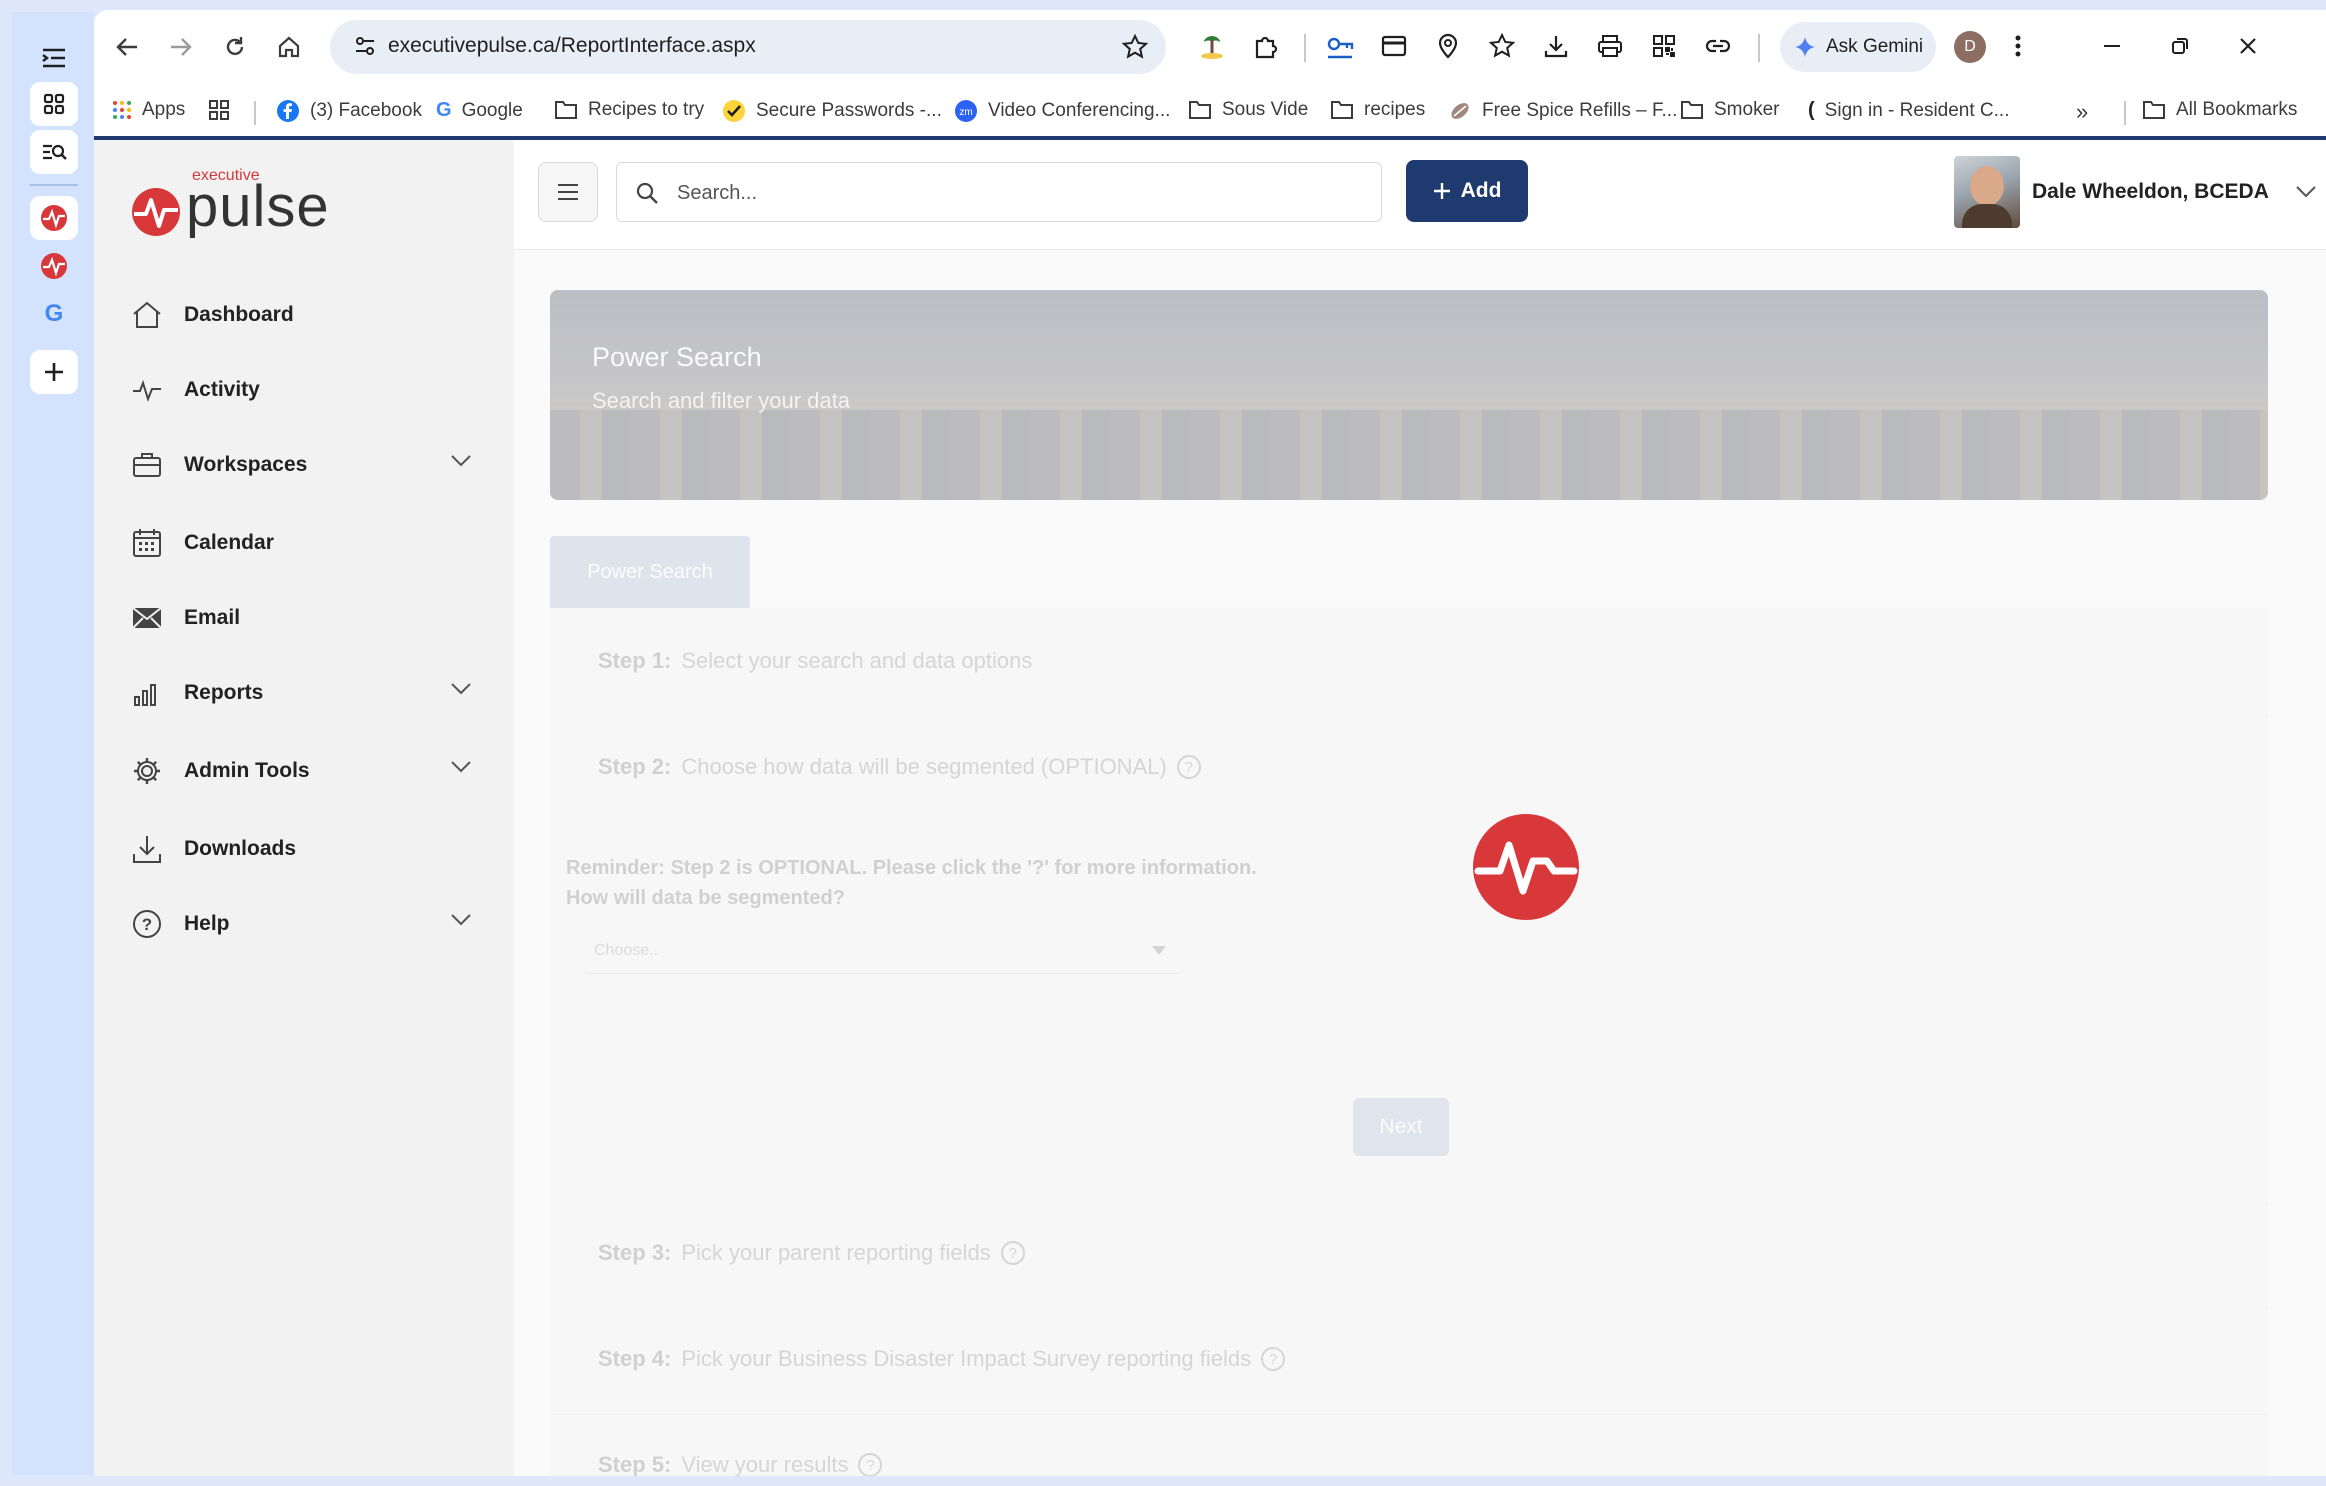  What do you see at coordinates (479, 110) in the screenshot?
I see `bookmark-google: G Google` at bounding box center [479, 110].